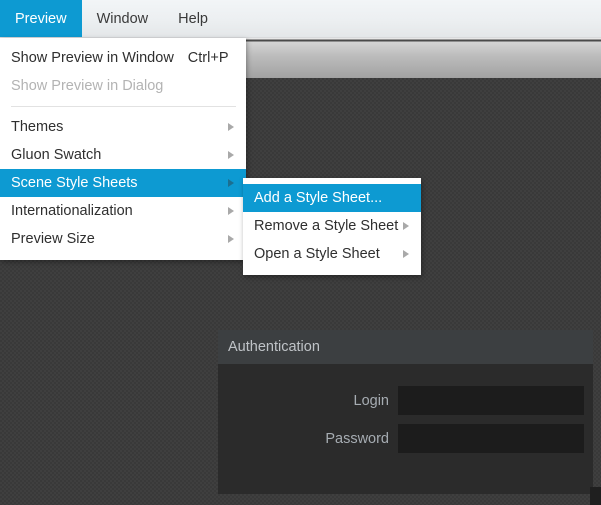 Image resolution: width=601 pixels, height=505 pixels. What do you see at coordinates (371, 400) in the screenshot?
I see `login-label: Login` at bounding box center [371, 400].